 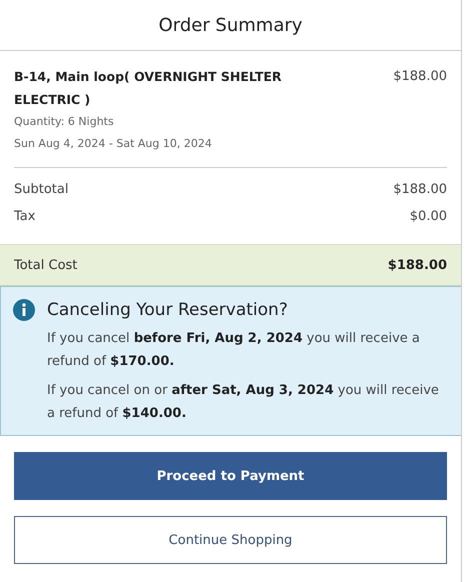 What do you see at coordinates (64, 122) in the screenshot?
I see `item-quantity: Quantity: 6 Nights` at bounding box center [64, 122].